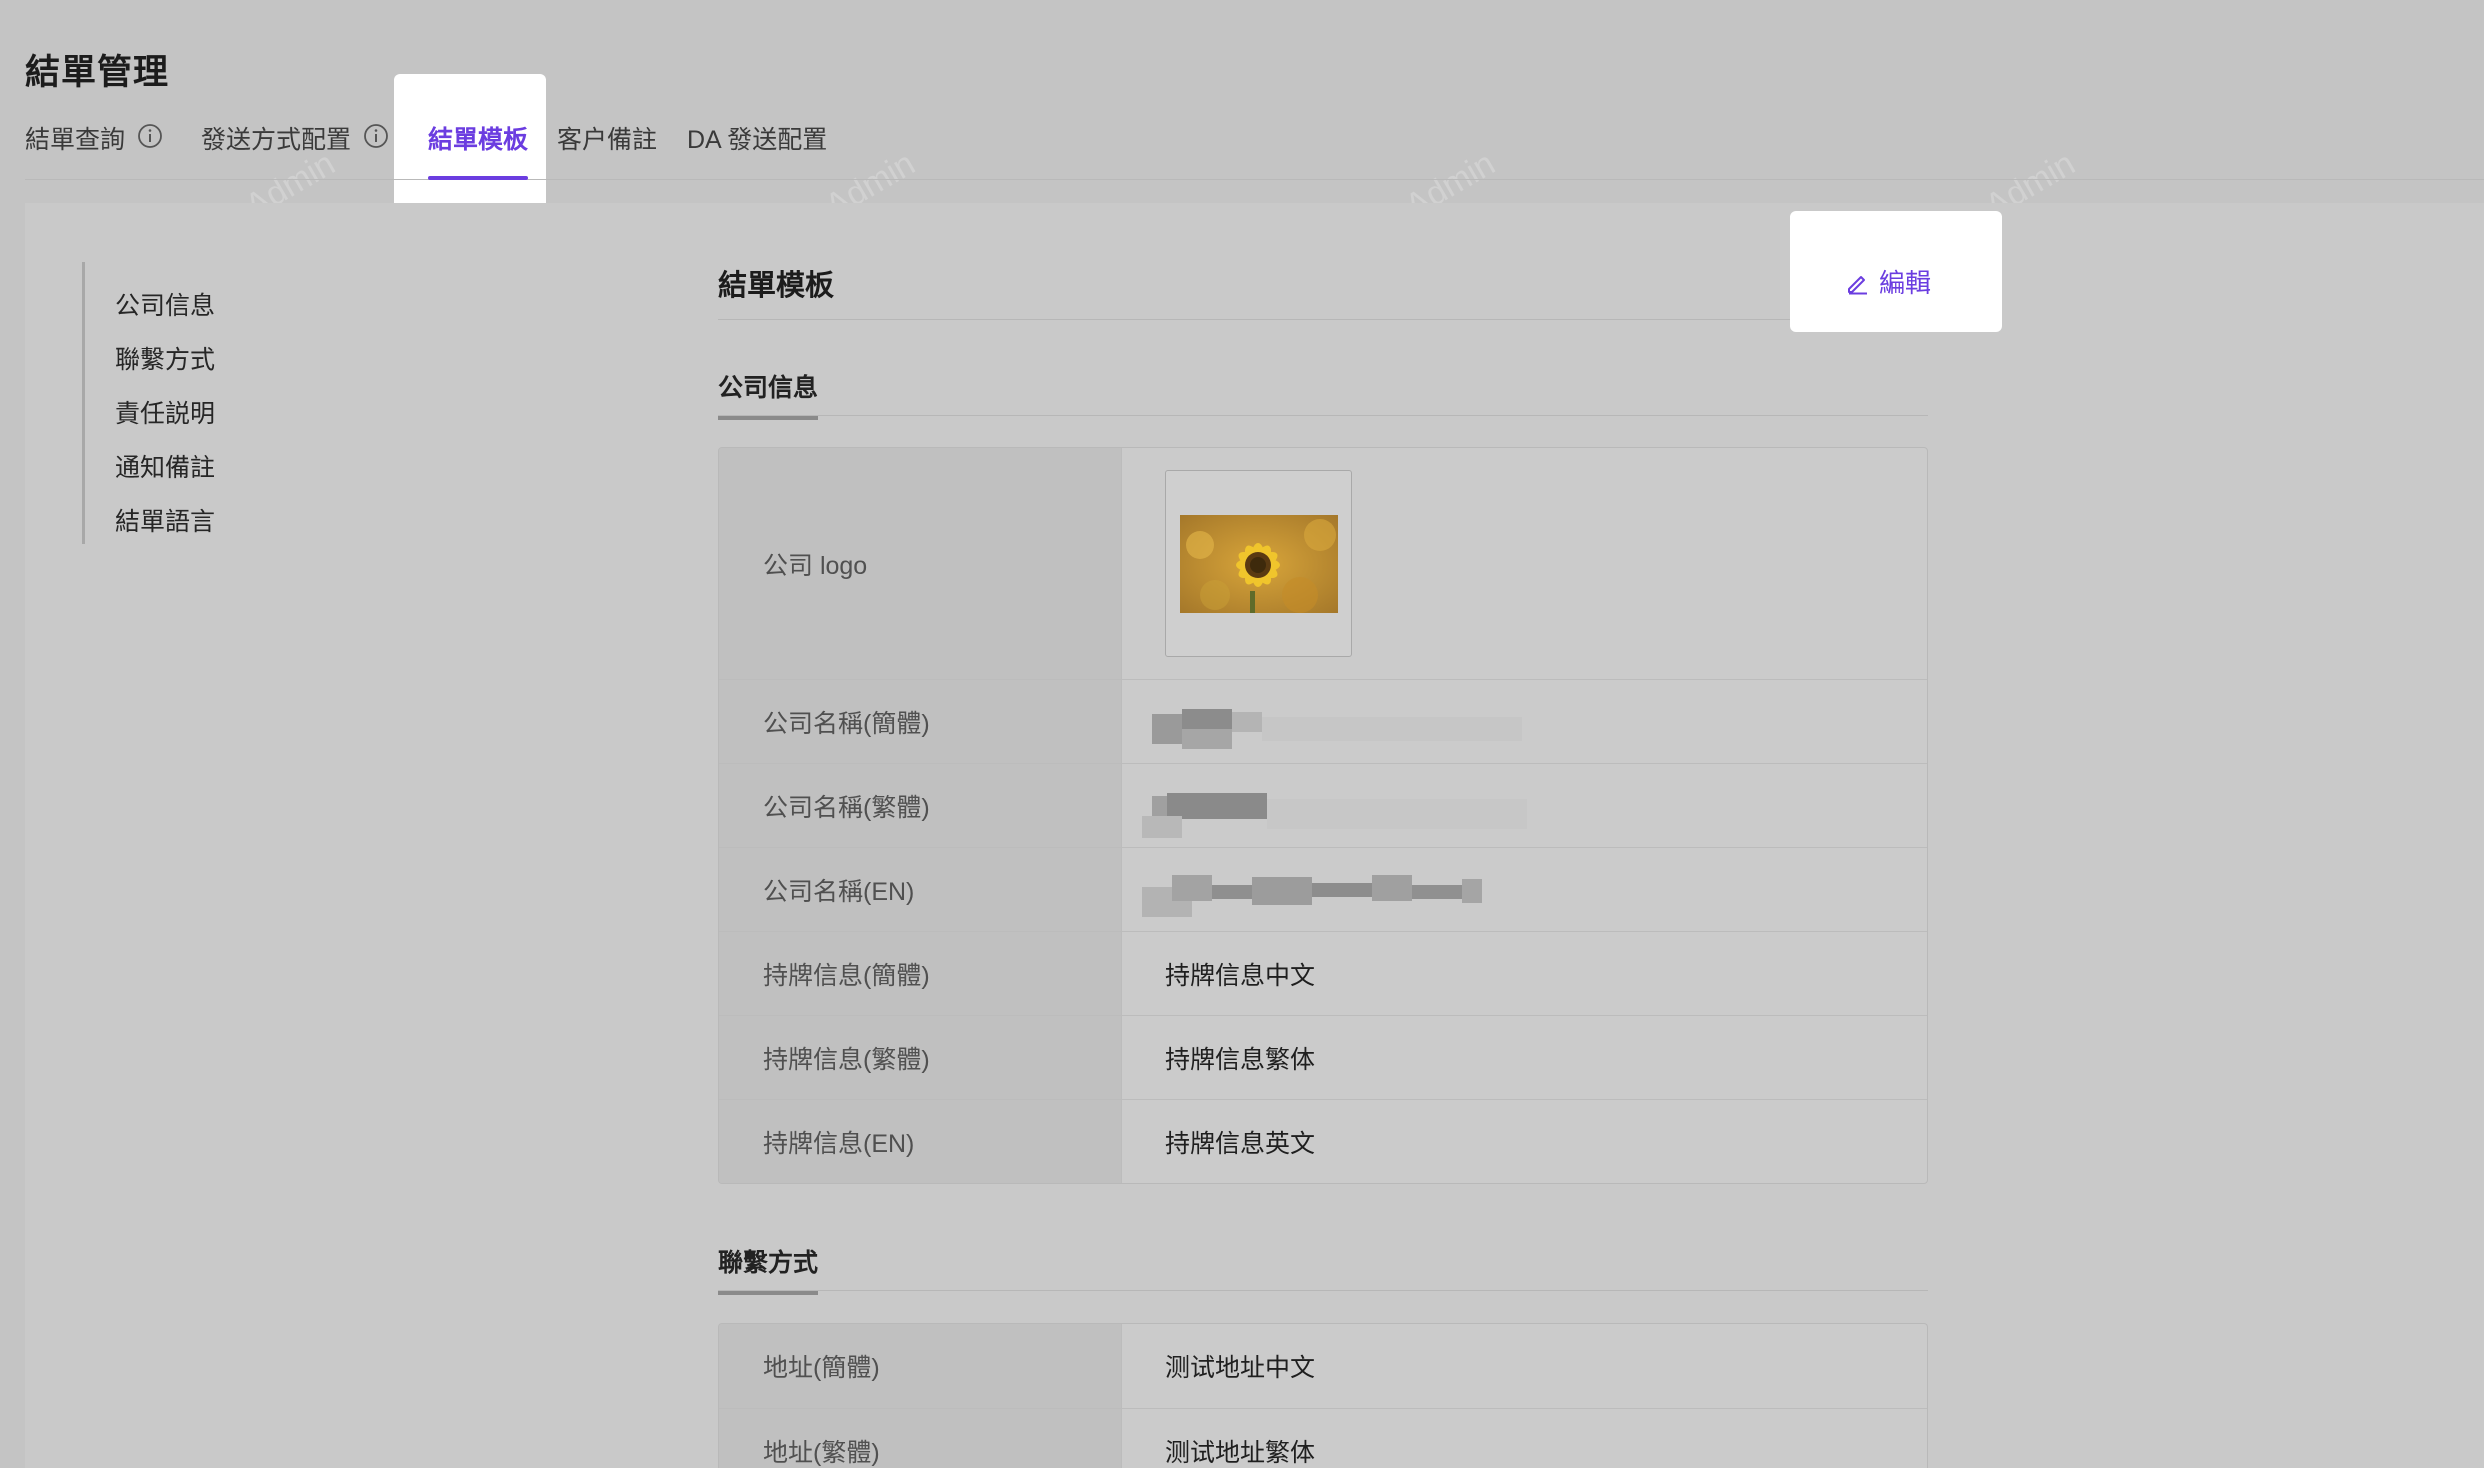 The width and height of the screenshot is (2484, 1468). I want to click on sunflower-image, so click(1258, 563).